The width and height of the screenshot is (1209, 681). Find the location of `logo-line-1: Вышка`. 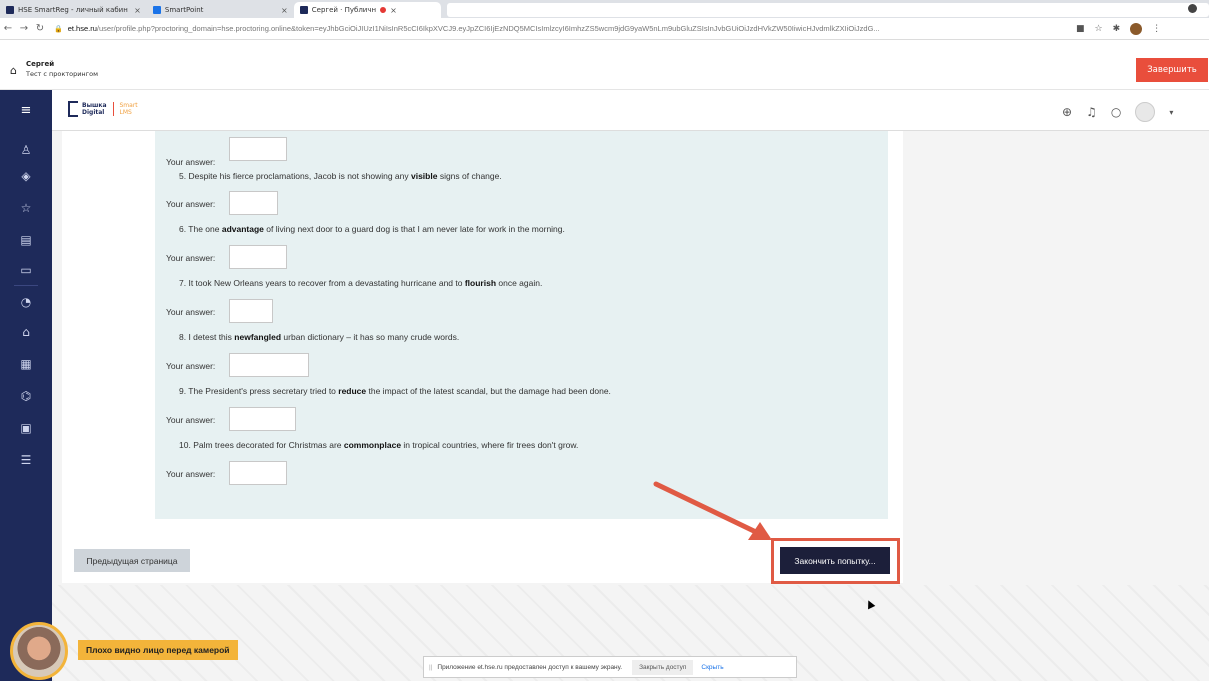

logo-line-1: Вышка is located at coordinates (94, 105).